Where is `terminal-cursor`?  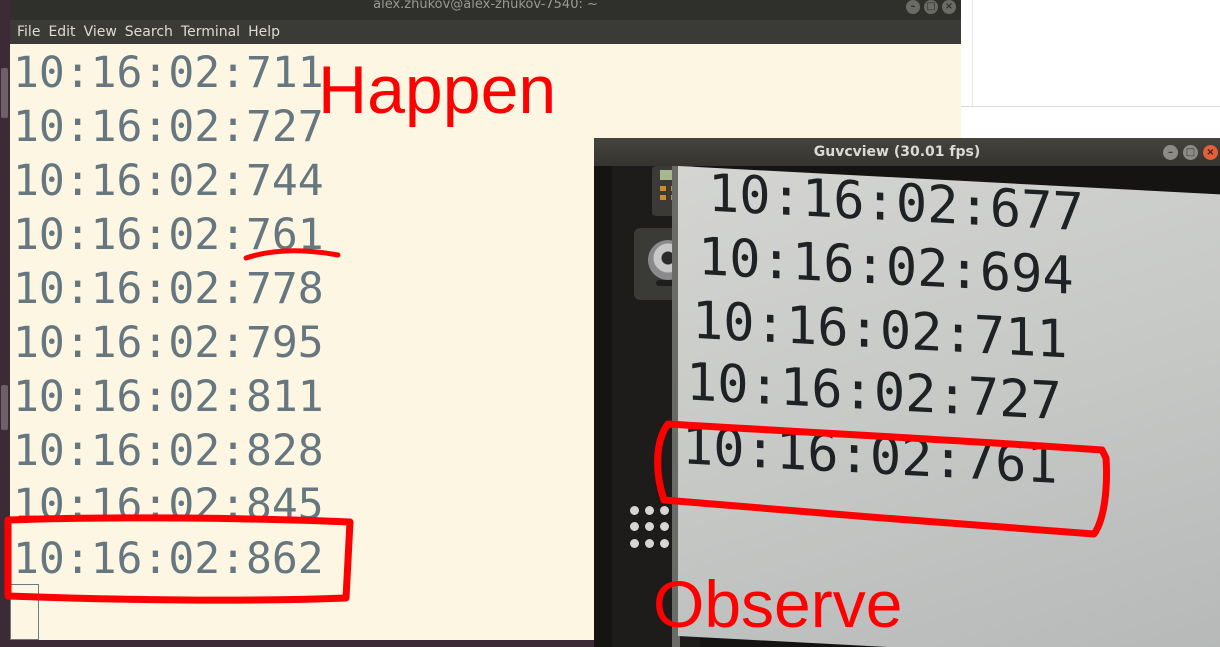 terminal-cursor is located at coordinates (24, 612).